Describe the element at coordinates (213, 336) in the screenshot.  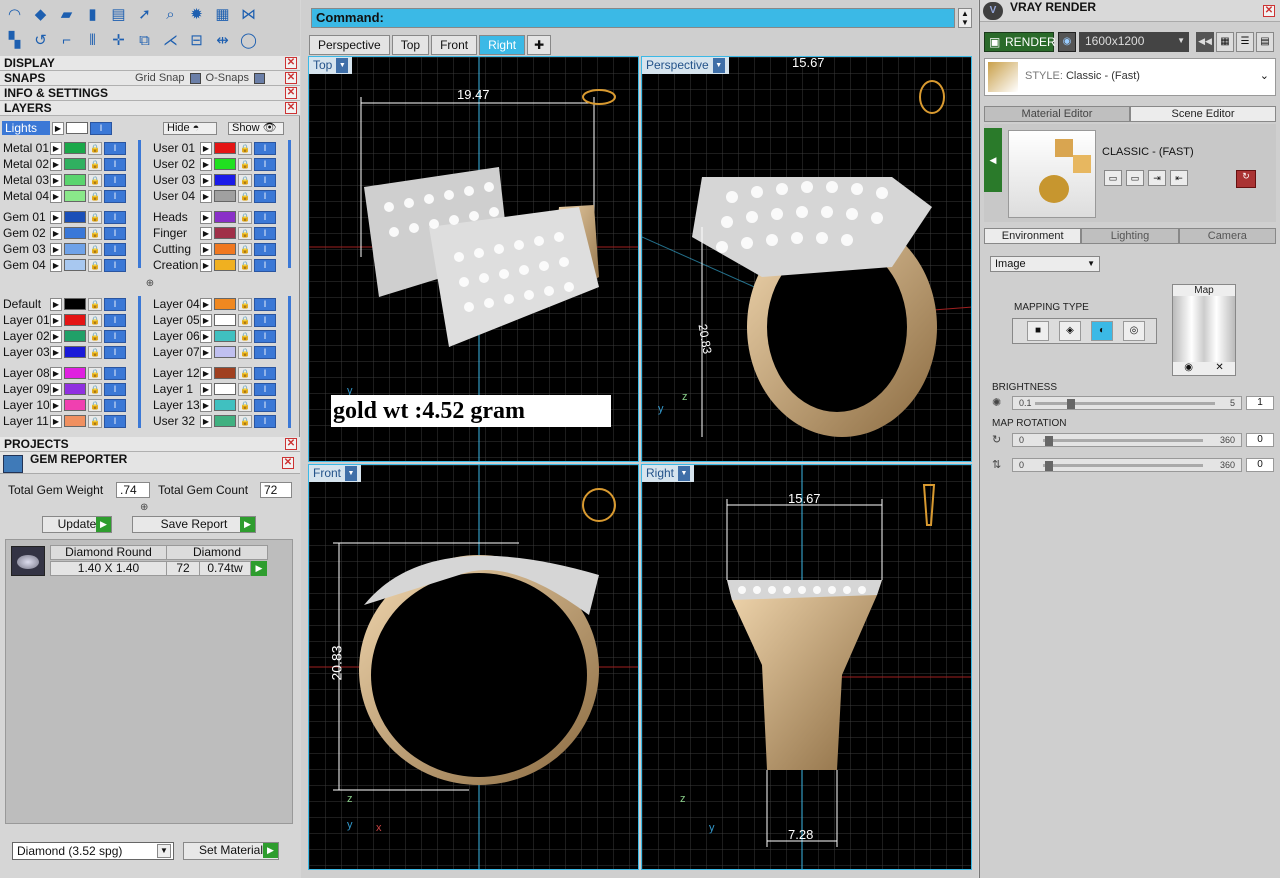
I see `layer-row: Layer 06 ▶ 🔒 I` at that location.